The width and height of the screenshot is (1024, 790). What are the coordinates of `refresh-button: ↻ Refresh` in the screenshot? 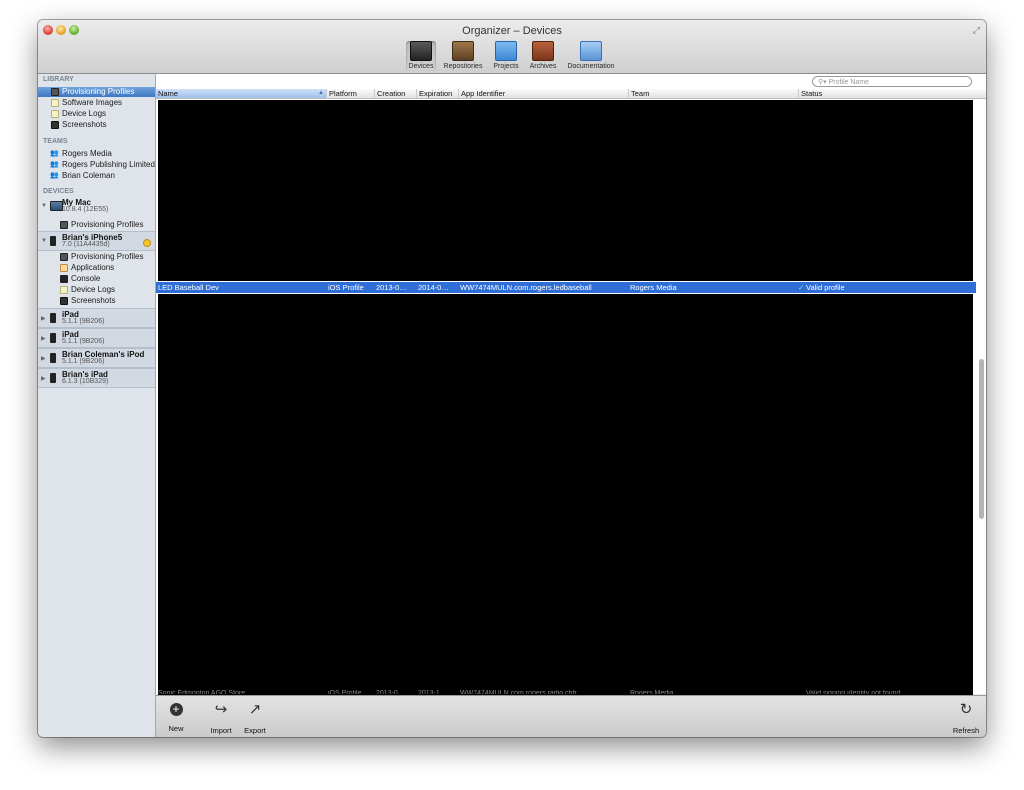 It's located at (966, 718).